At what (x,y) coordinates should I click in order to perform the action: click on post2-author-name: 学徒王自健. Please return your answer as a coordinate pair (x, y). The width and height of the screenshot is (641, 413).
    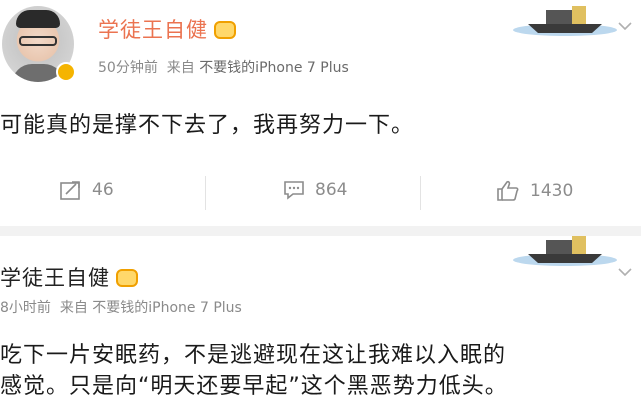
    Looking at the image, I should click on (55, 278).